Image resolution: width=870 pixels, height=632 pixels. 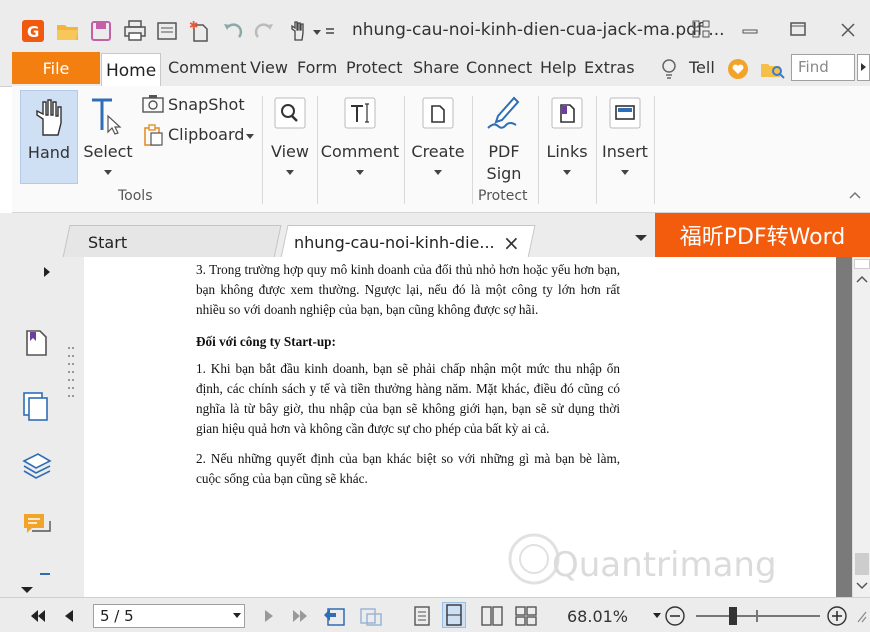 I want to click on menu-share: Share, so click(x=436, y=67).